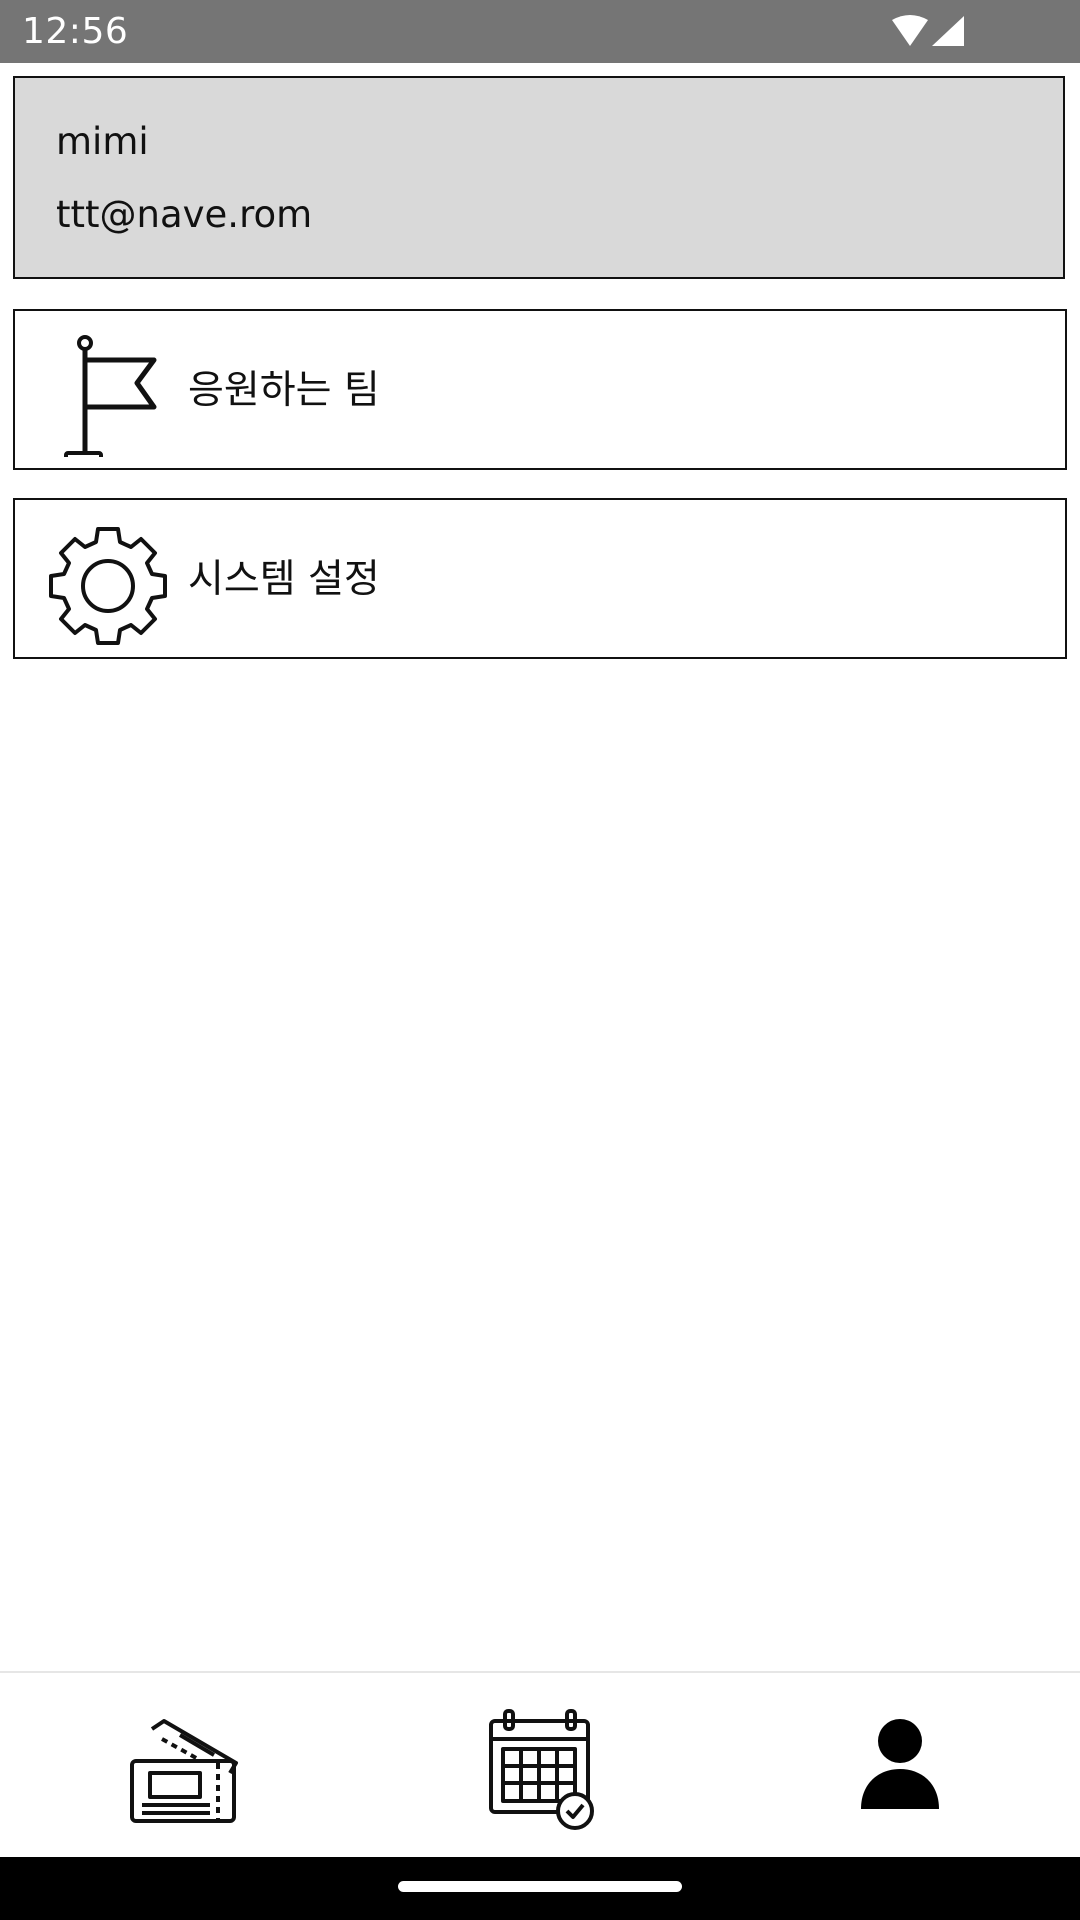  I want to click on menu-item-label: 응원하는 팀, so click(284, 390).